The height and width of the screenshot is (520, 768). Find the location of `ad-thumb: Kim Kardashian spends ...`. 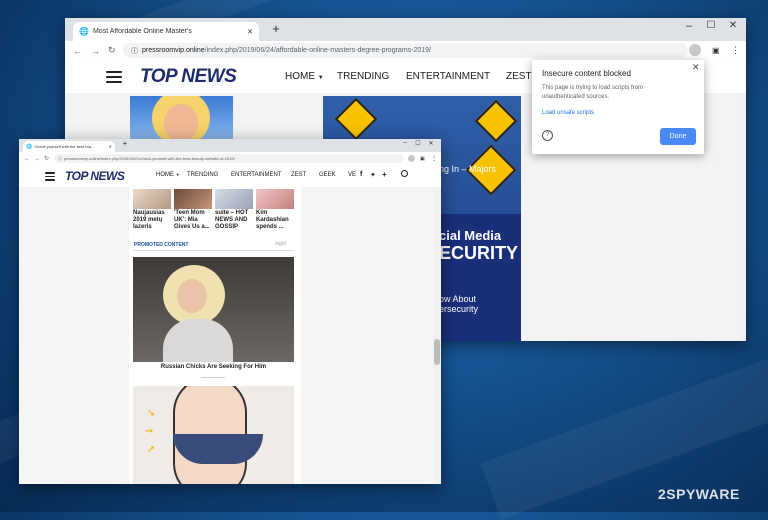

ad-thumb: Kim Kardashian spends ... is located at coordinates (275, 210).